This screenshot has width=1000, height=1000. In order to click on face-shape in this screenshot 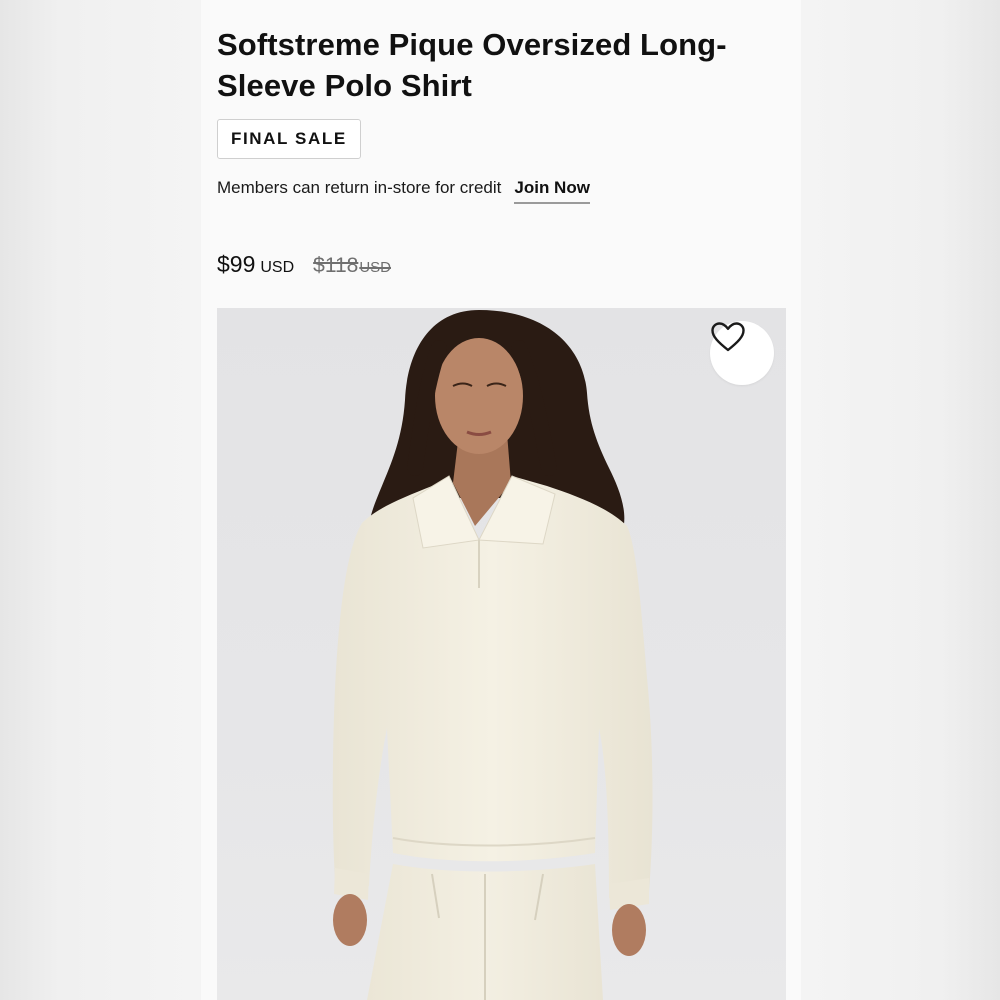, I will do `click(479, 396)`.